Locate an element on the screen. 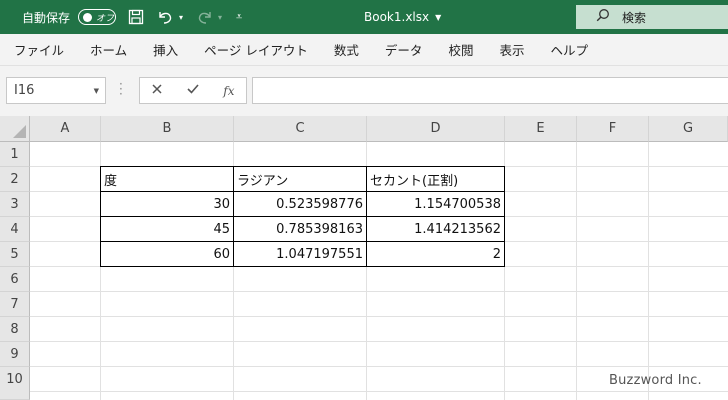 The image size is (728, 400). table-cell: 45 is located at coordinates (167, 229).